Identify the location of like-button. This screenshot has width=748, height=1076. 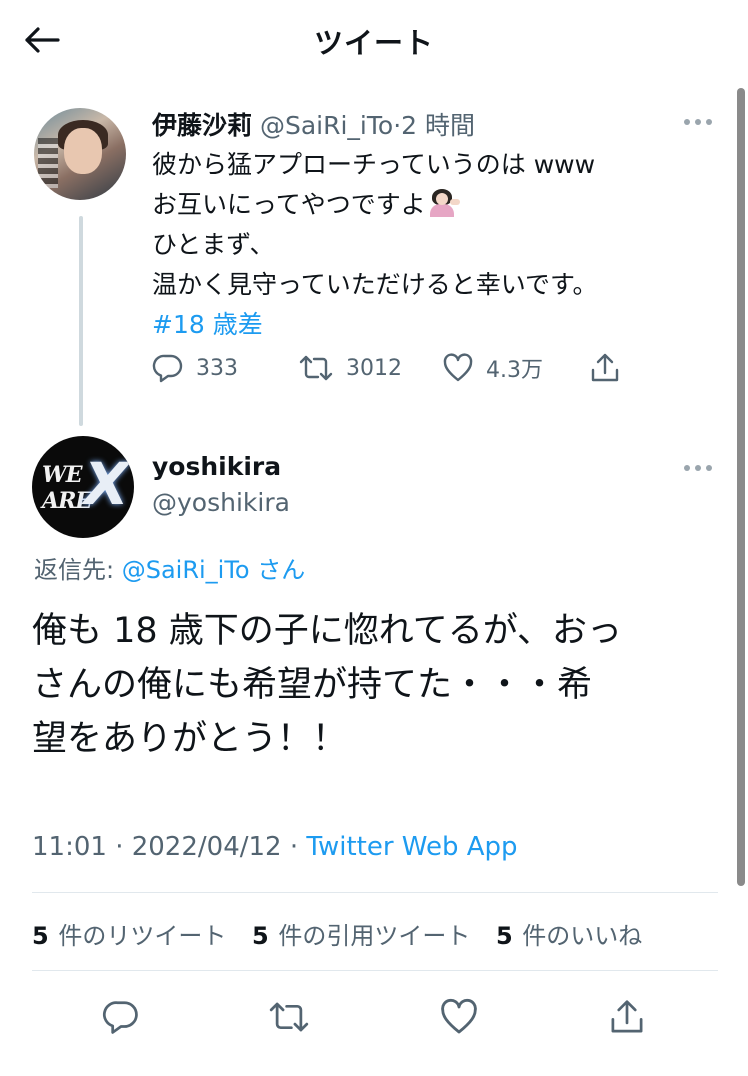
(459, 1017).